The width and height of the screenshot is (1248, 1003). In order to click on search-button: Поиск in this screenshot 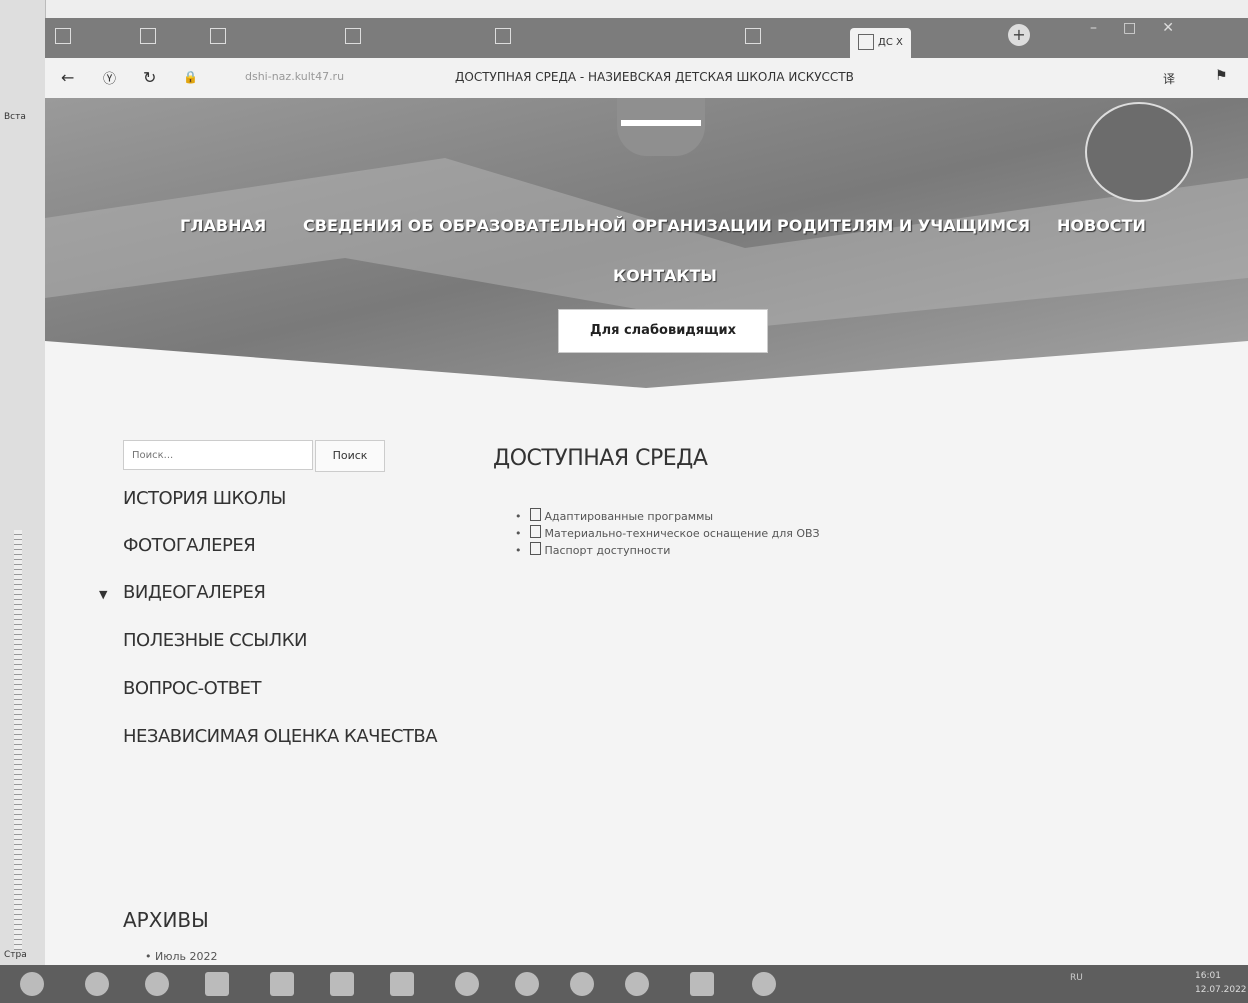, I will do `click(350, 456)`.